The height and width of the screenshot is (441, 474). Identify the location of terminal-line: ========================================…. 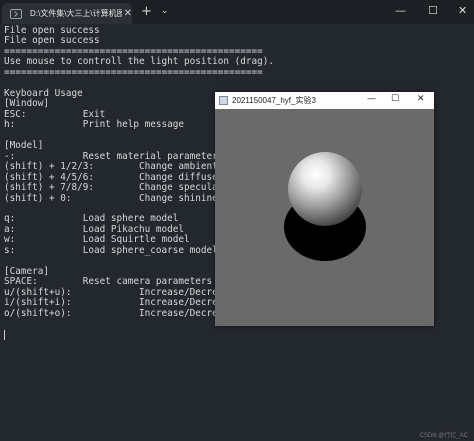
(133, 72).